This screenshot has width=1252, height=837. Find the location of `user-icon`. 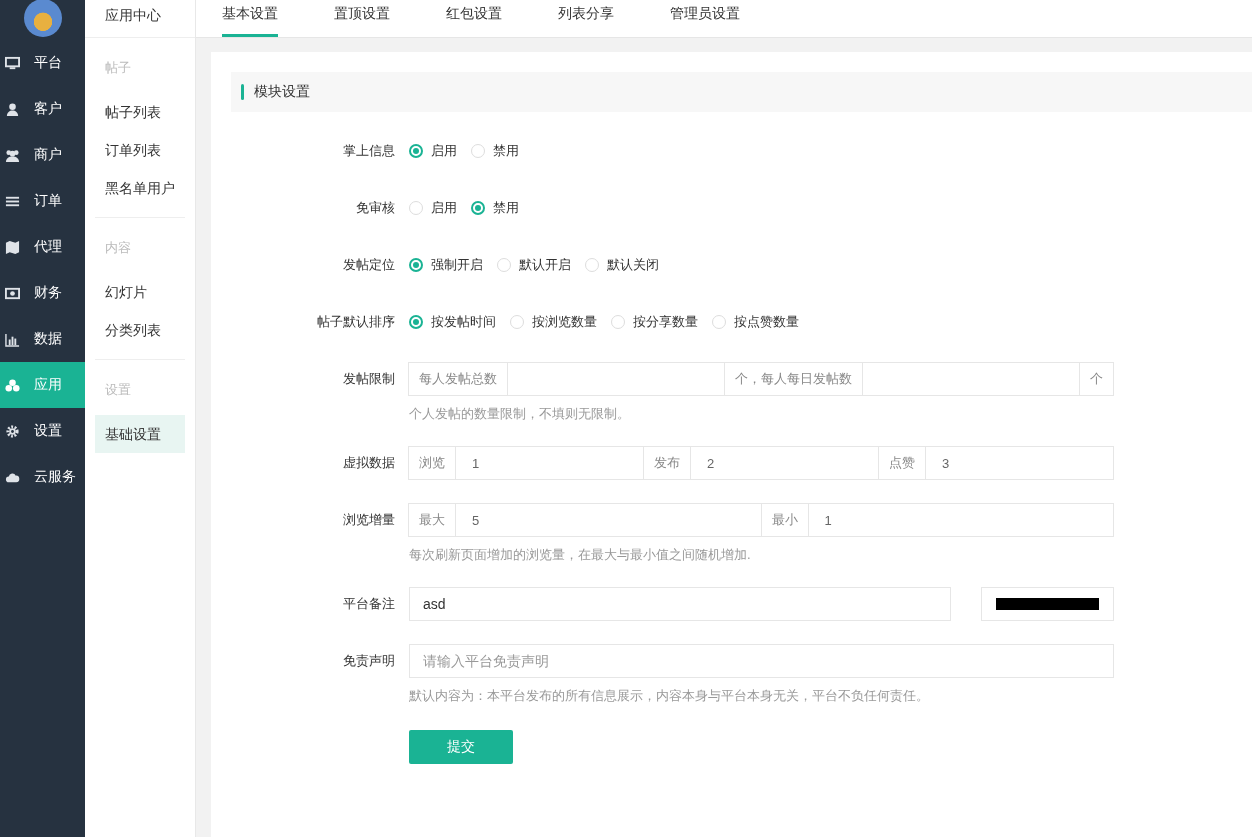

user-icon is located at coordinates (12, 109).